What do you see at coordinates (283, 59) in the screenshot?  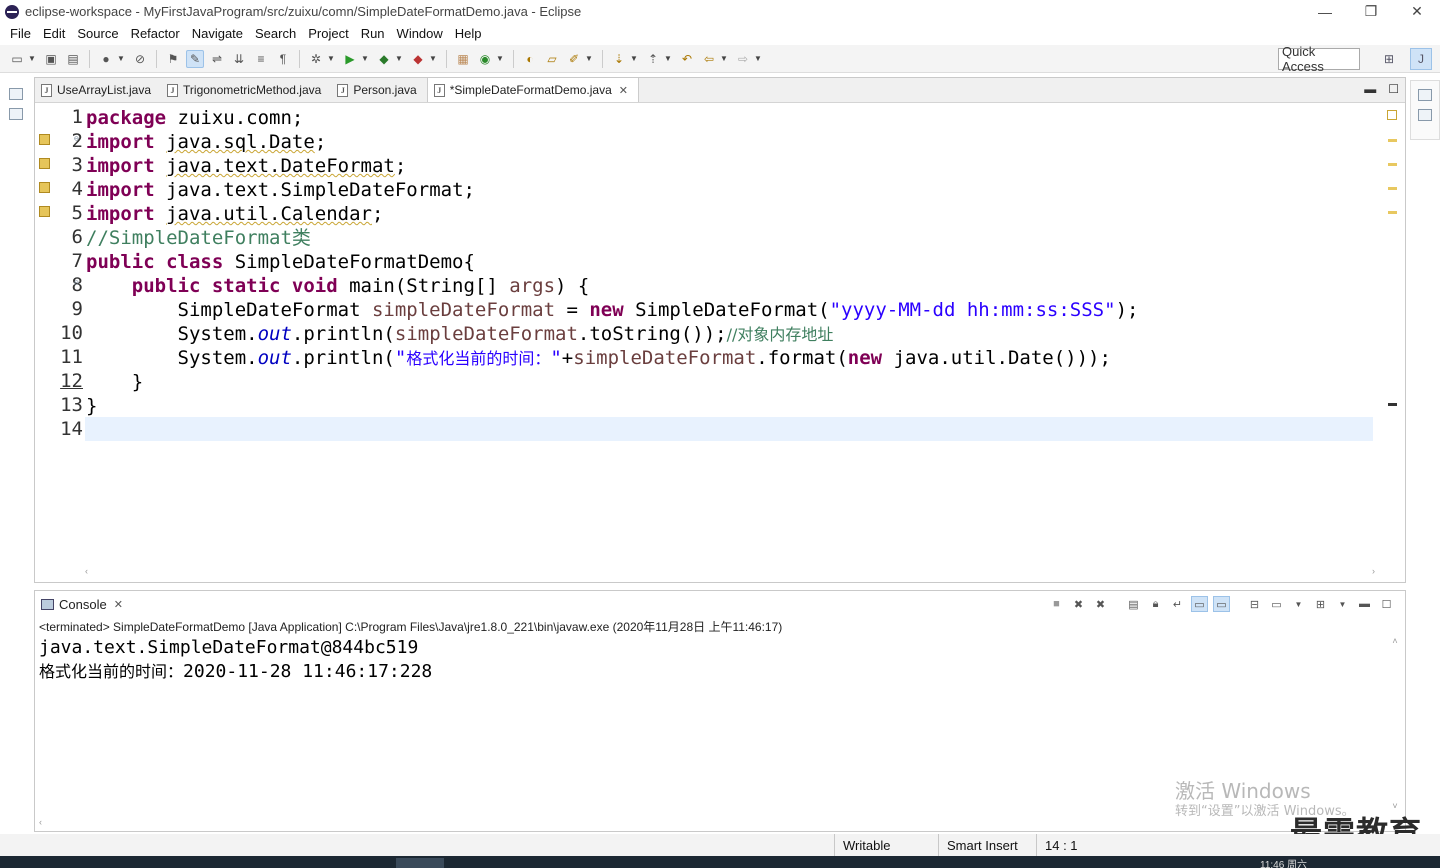 I see `show-whitespace-icon: ¶` at bounding box center [283, 59].